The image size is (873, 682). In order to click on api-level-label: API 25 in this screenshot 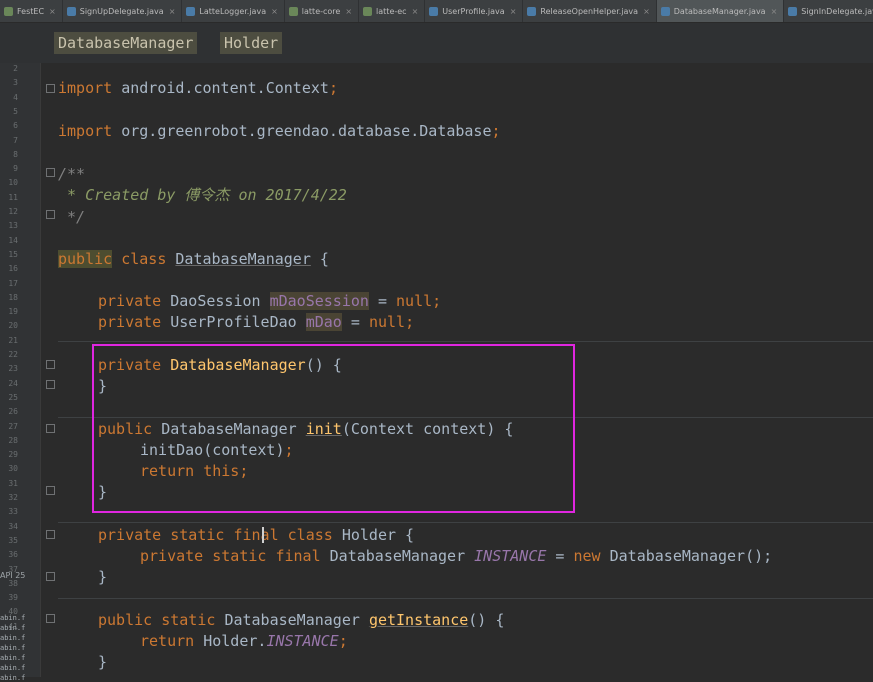, I will do `click(13, 575)`.